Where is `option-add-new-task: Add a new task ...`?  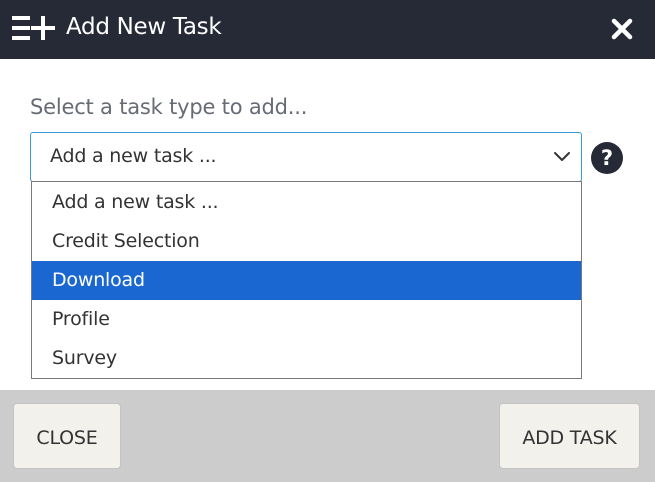
option-add-new-task: Add a new task ... is located at coordinates (306, 202).